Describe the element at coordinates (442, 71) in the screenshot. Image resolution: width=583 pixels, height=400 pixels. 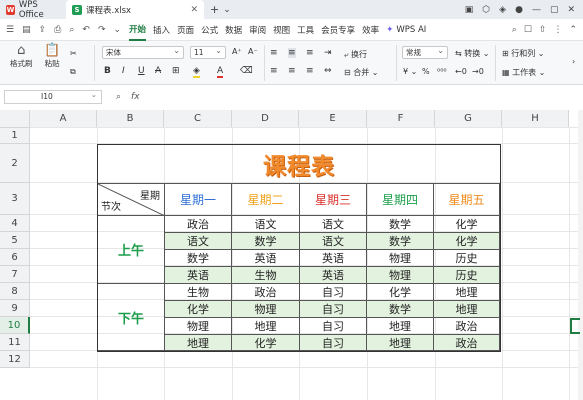
I see `thousands-icon: ⁰⁰⁰` at that location.